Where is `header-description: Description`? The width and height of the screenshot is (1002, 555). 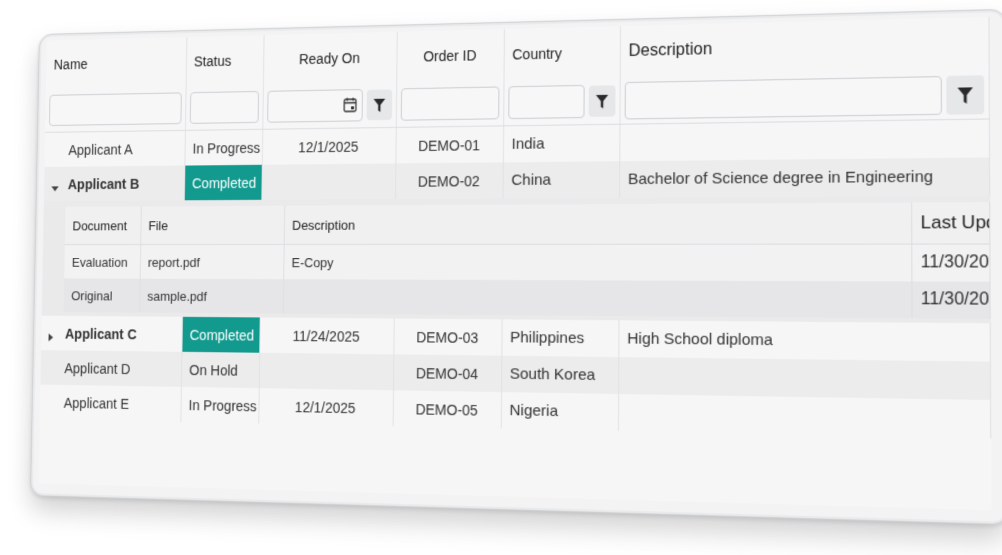 header-description: Description is located at coordinates (804, 47).